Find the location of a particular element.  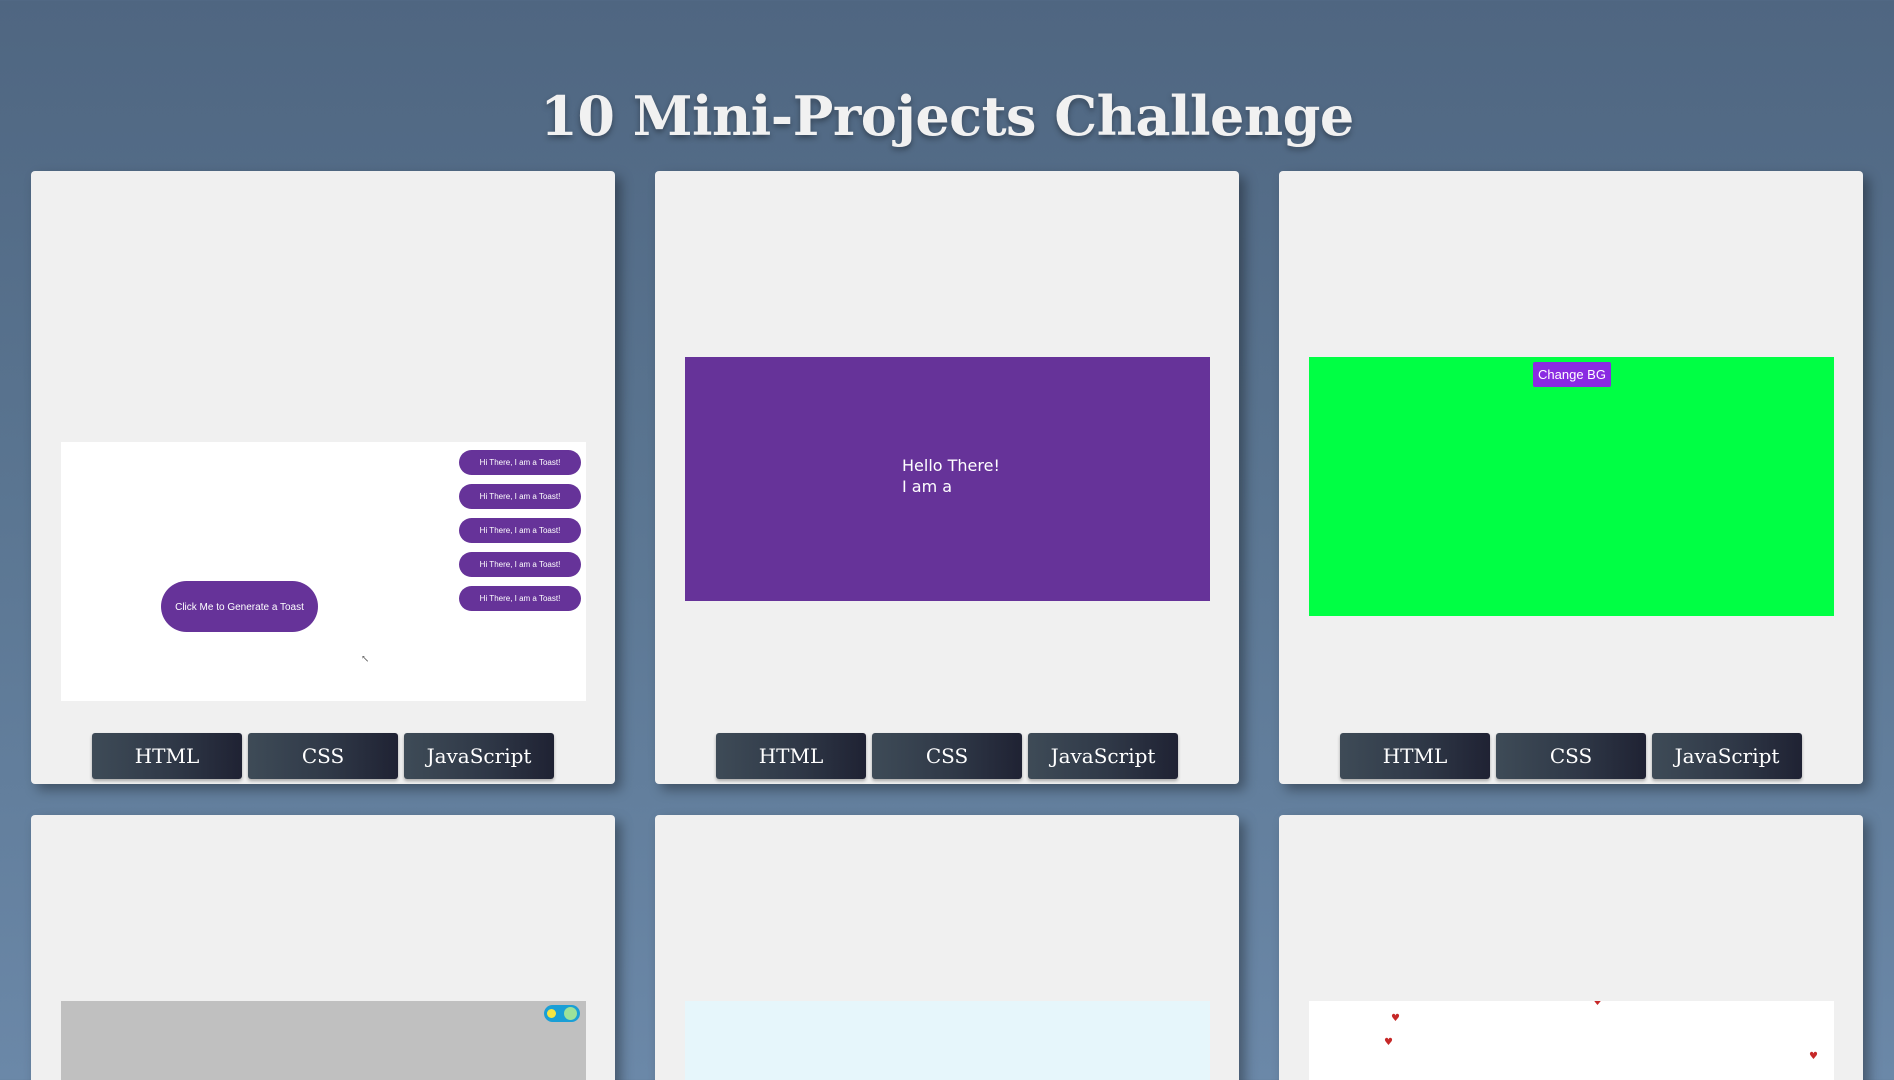

project-preview-dark-mode is located at coordinates (323, 1040).